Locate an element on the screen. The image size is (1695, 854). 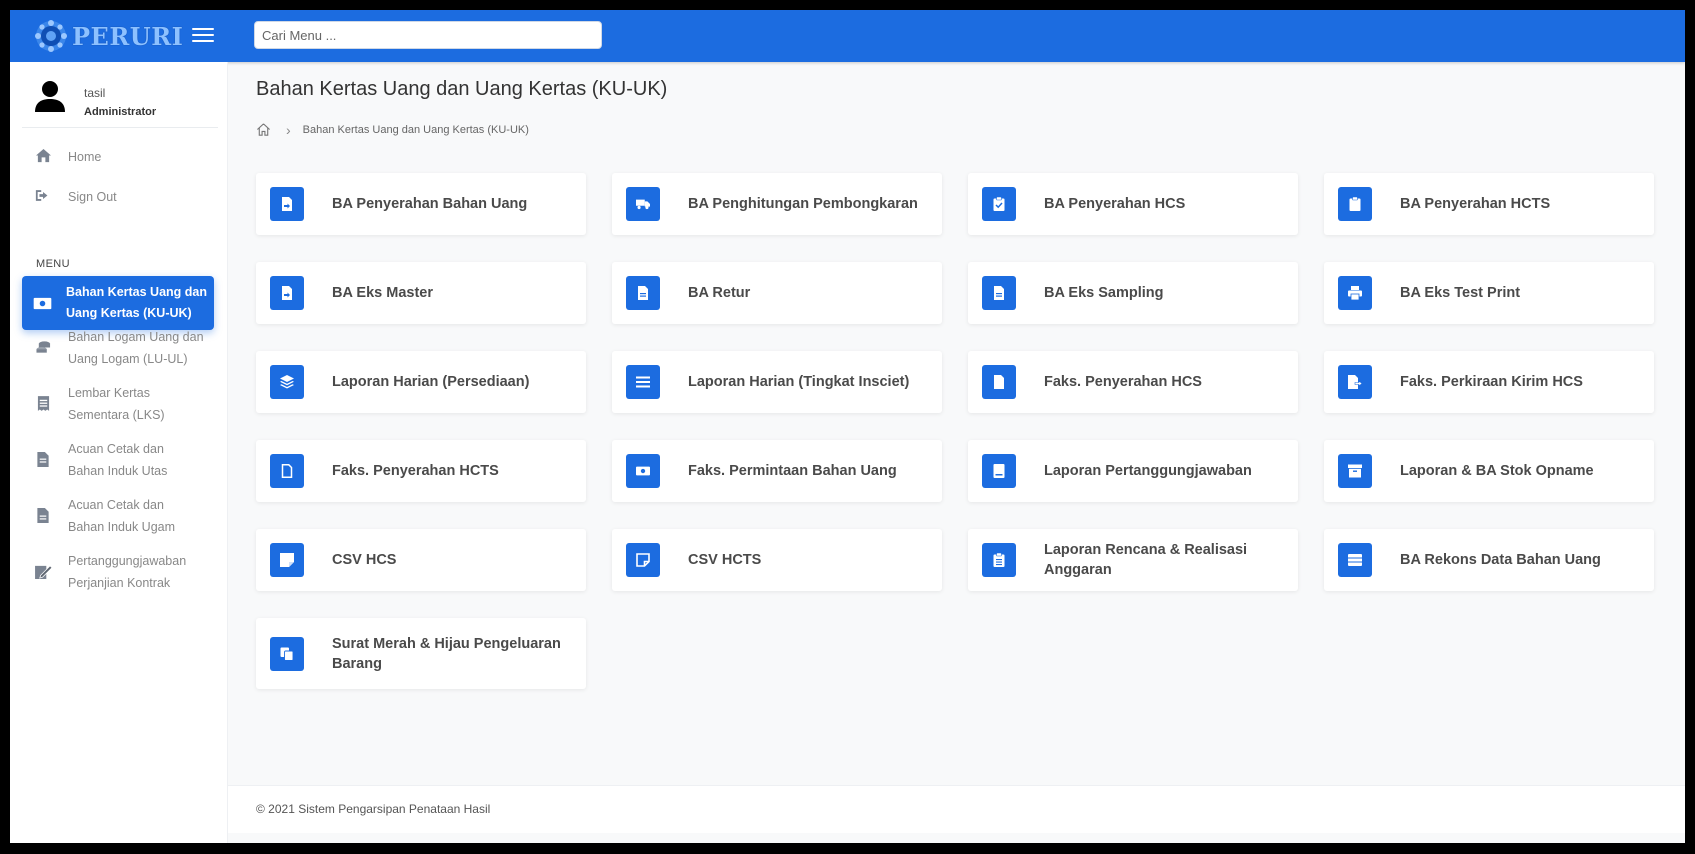
user-avatar-icon is located at coordinates (50, 97).